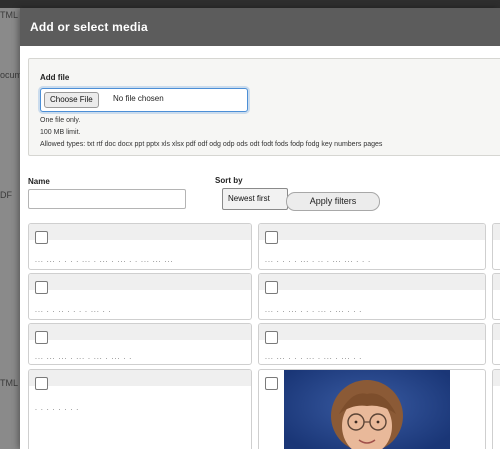  What do you see at coordinates (60, 132) in the screenshot?
I see `file-size-text: 100 MB limit.` at bounding box center [60, 132].